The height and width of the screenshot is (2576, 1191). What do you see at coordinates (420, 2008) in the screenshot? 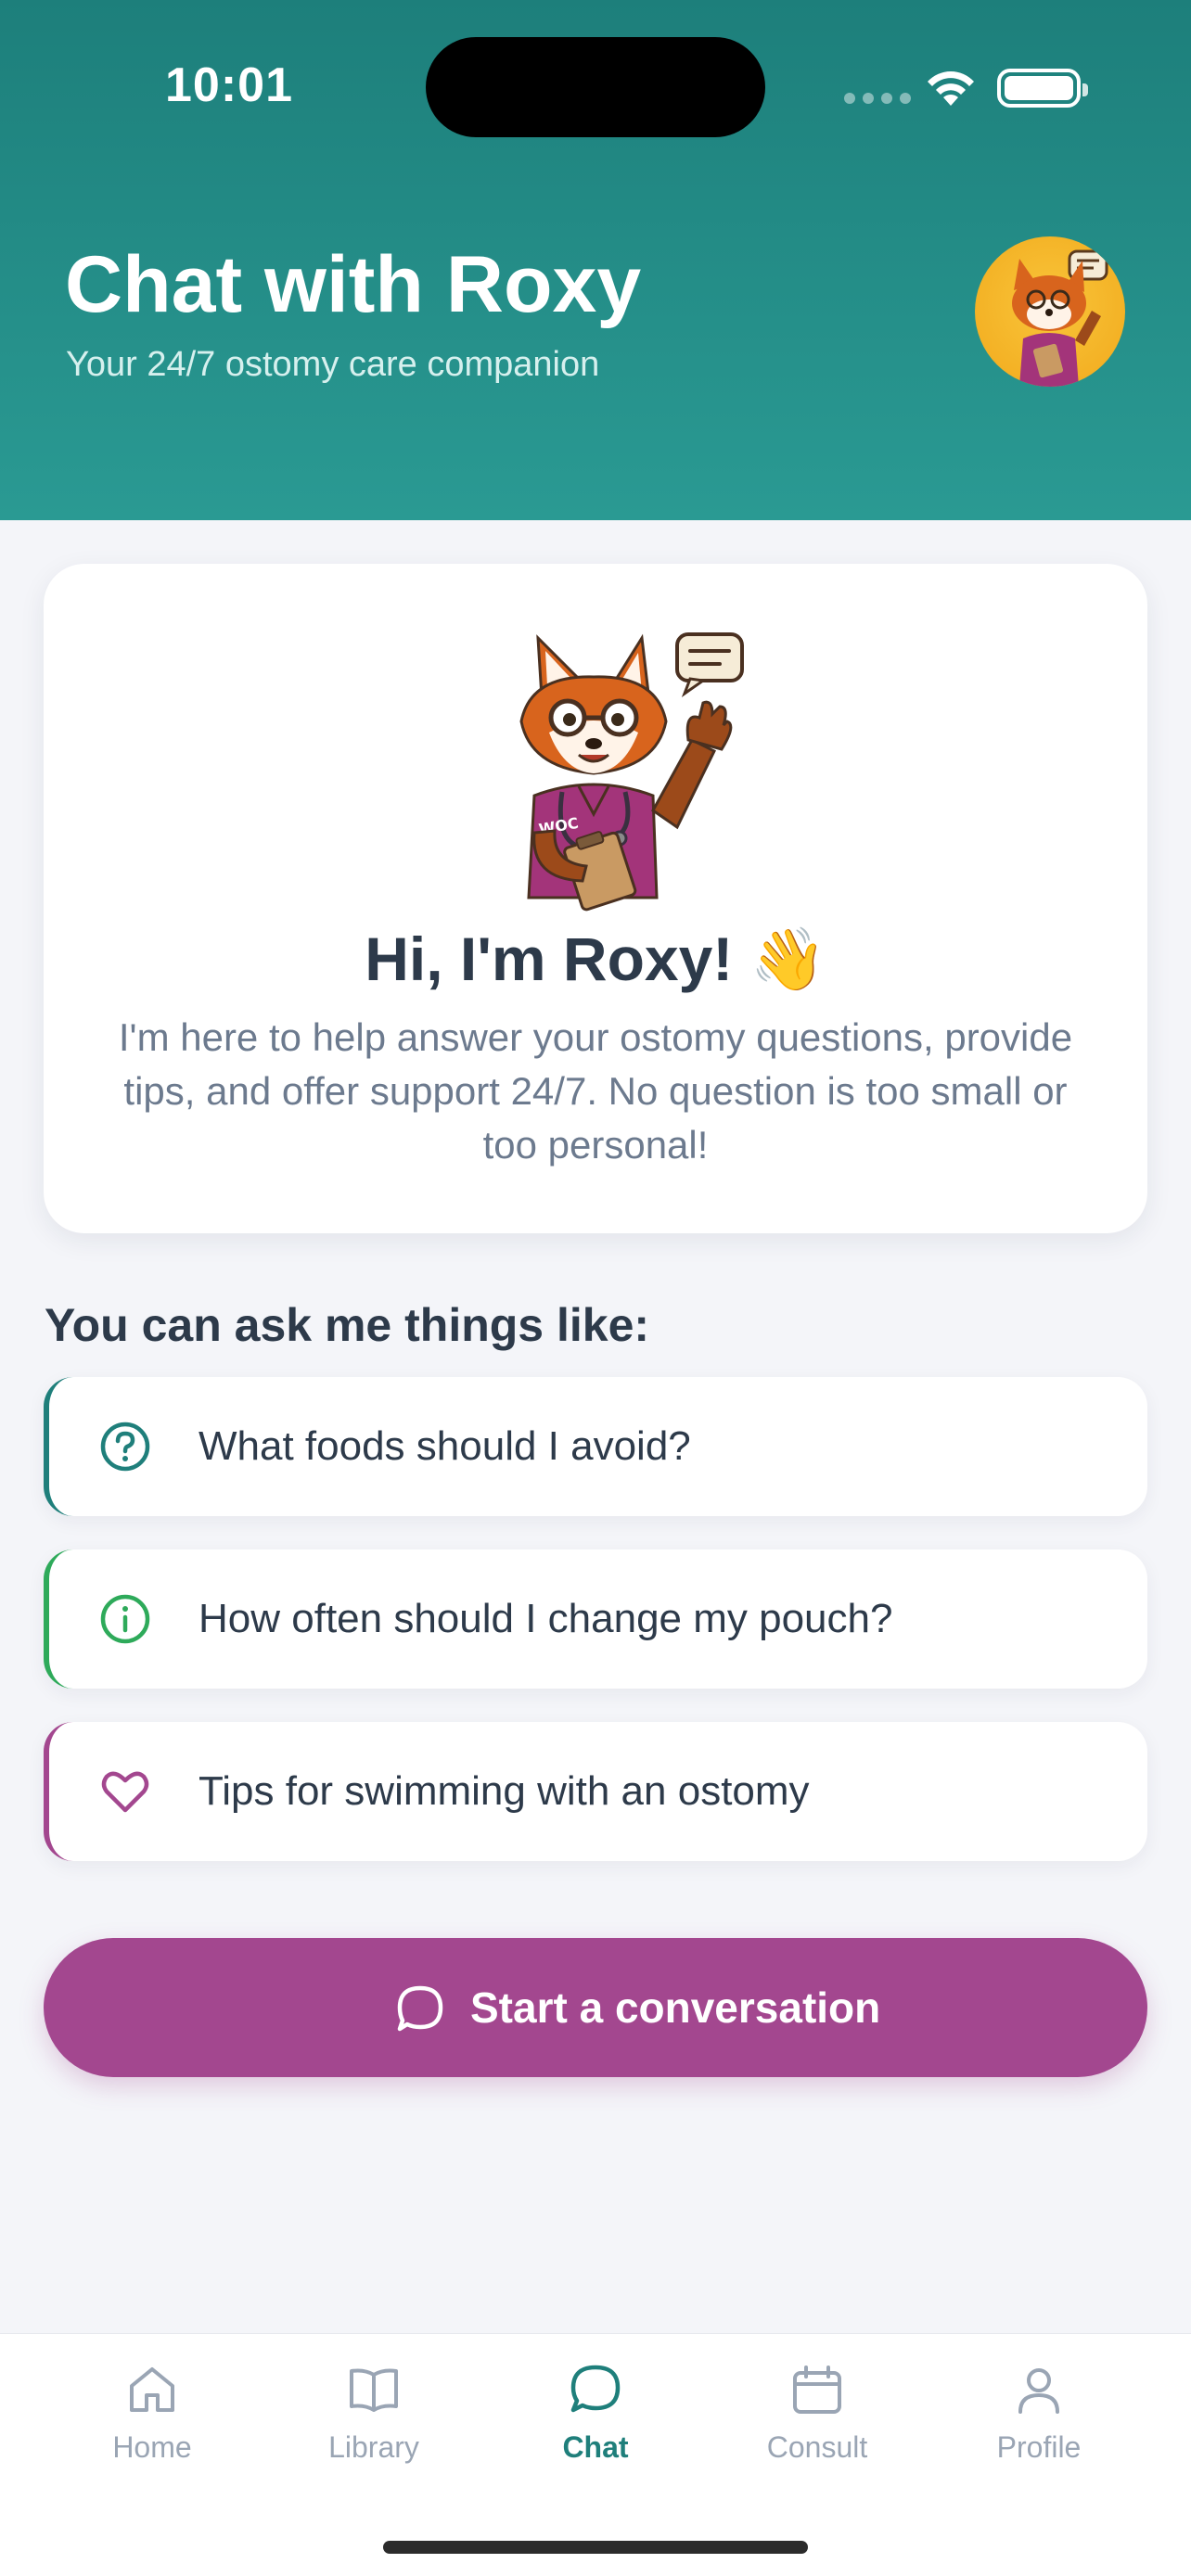
I see `chat-bubble-icon` at bounding box center [420, 2008].